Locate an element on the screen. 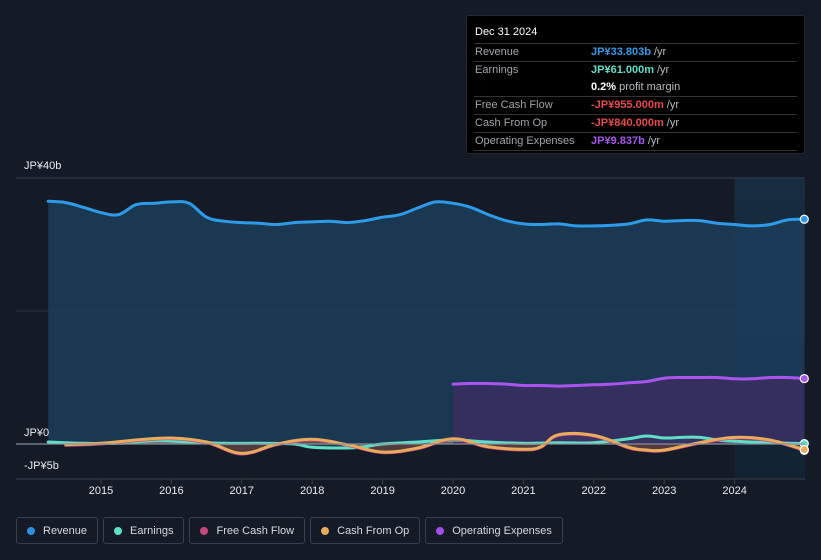 This screenshot has width=821, height=560. tooltip-row-label: Revenue is located at coordinates (497, 52).